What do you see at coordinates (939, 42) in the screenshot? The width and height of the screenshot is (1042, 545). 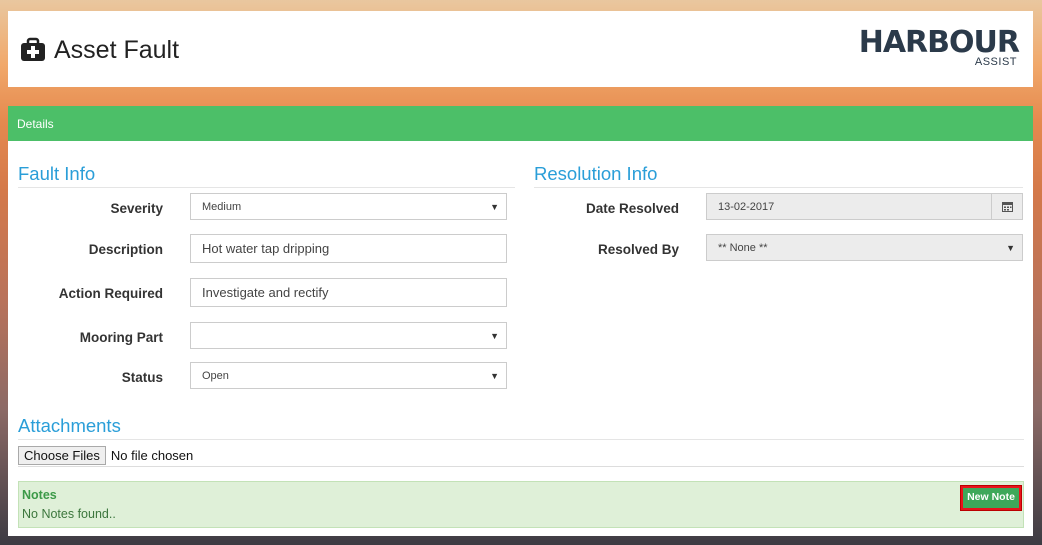 I see `logo-main-text: HARBOUR` at bounding box center [939, 42].